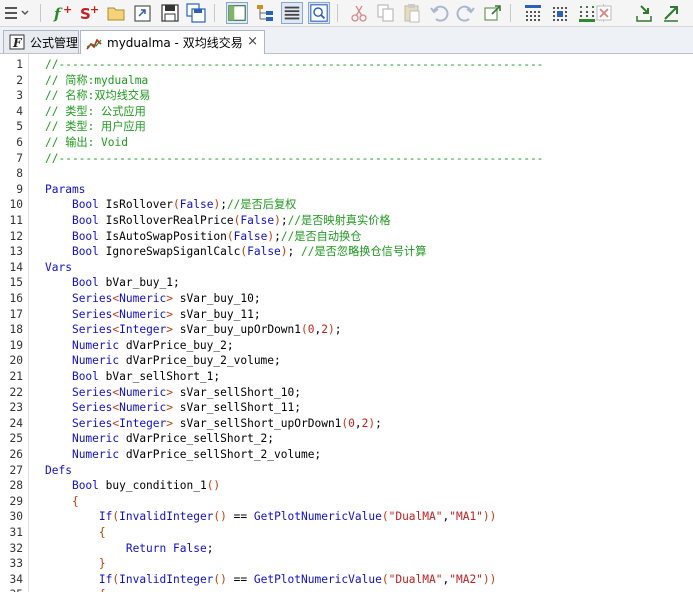 This screenshot has height=592, width=693. What do you see at coordinates (346, 377) in the screenshot?
I see `code-line: 21 Bool bVar_sellShort_1;` at bounding box center [346, 377].